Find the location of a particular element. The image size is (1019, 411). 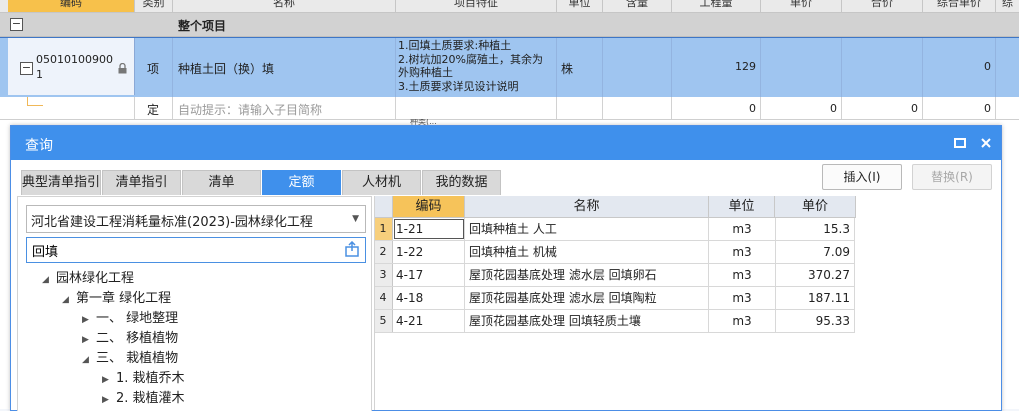

quota-sub-row: 定 自动提示：请输入子目简称 0 0 0 0 is located at coordinates (509, 108).